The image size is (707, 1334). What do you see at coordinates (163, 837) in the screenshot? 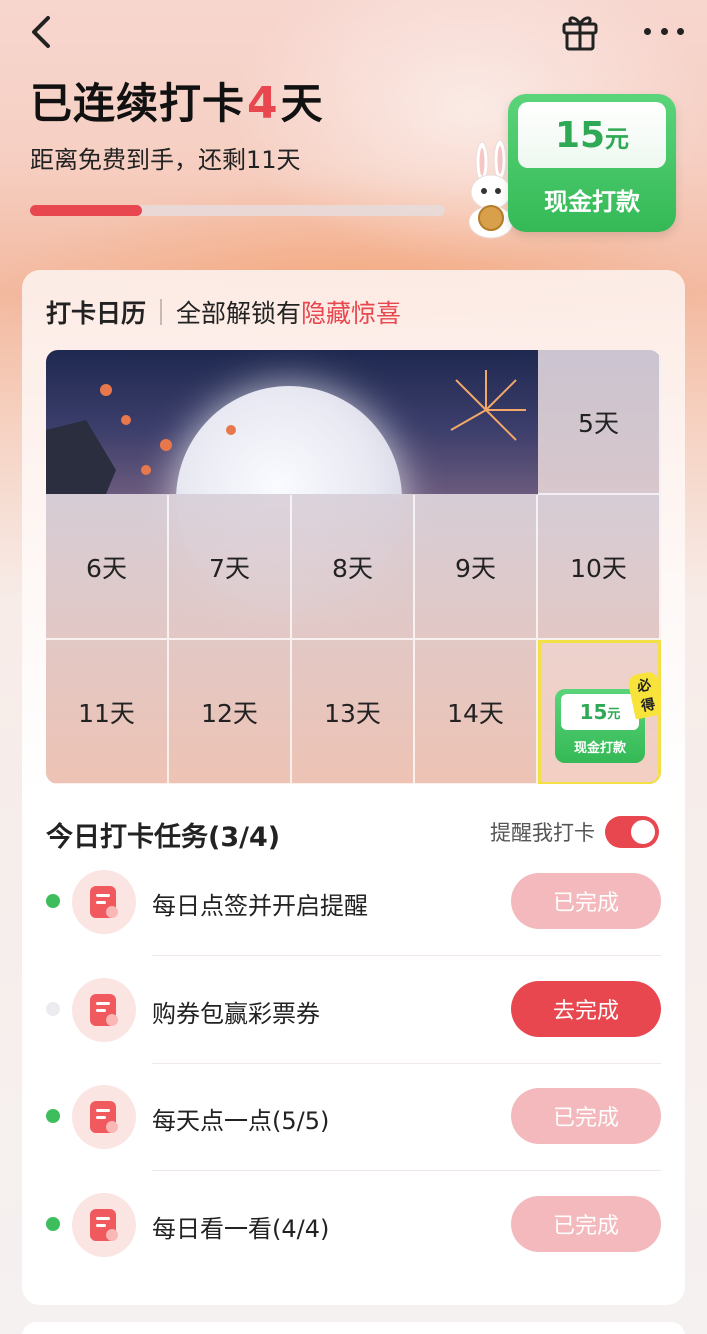
I see `daily-tasks-title: 今日打卡任务(3/4)` at bounding box center [163, 837].